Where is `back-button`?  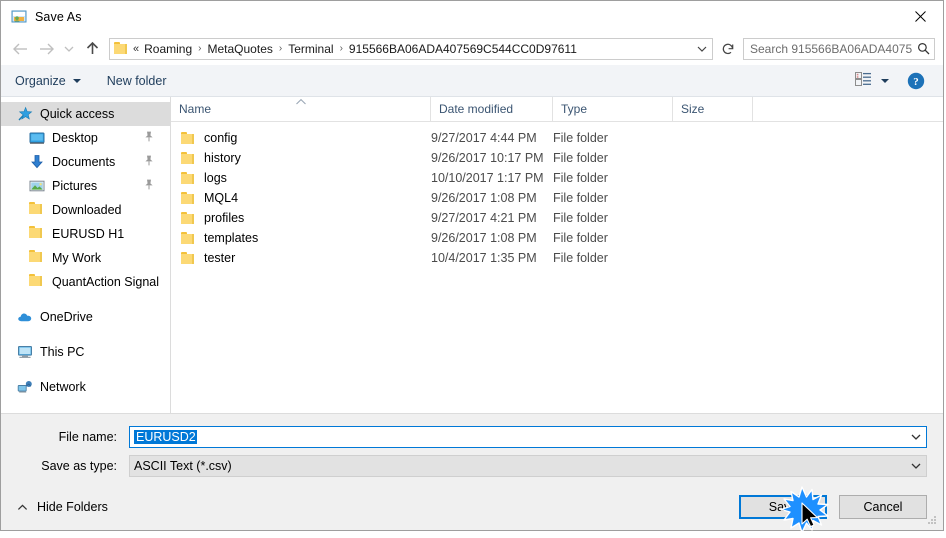
back-button is located at coordinates (20, 49).